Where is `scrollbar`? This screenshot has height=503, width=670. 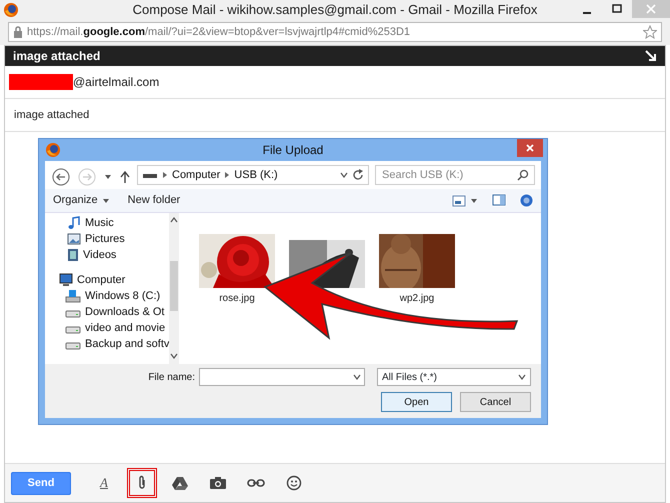
scrollbar is located at coordinates (174, 288).